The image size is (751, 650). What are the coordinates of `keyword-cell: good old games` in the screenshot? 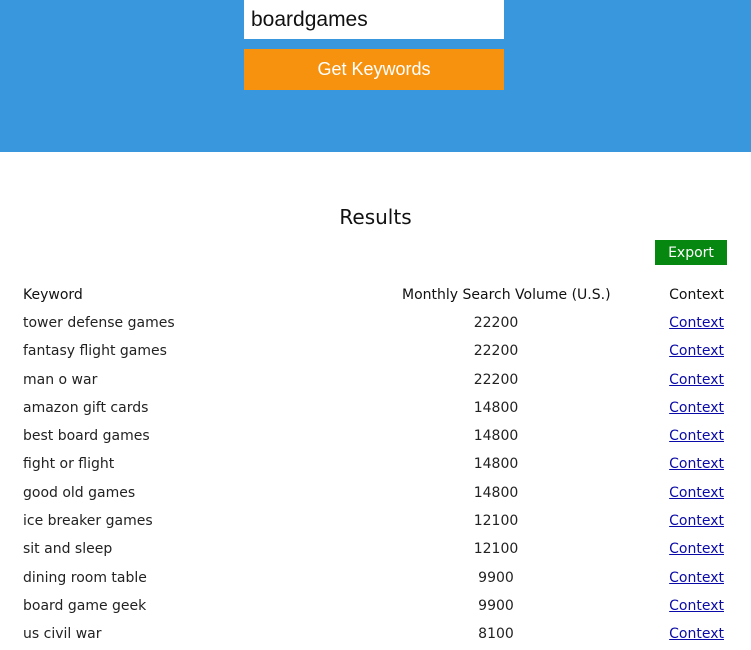 It's located at (79, 492).